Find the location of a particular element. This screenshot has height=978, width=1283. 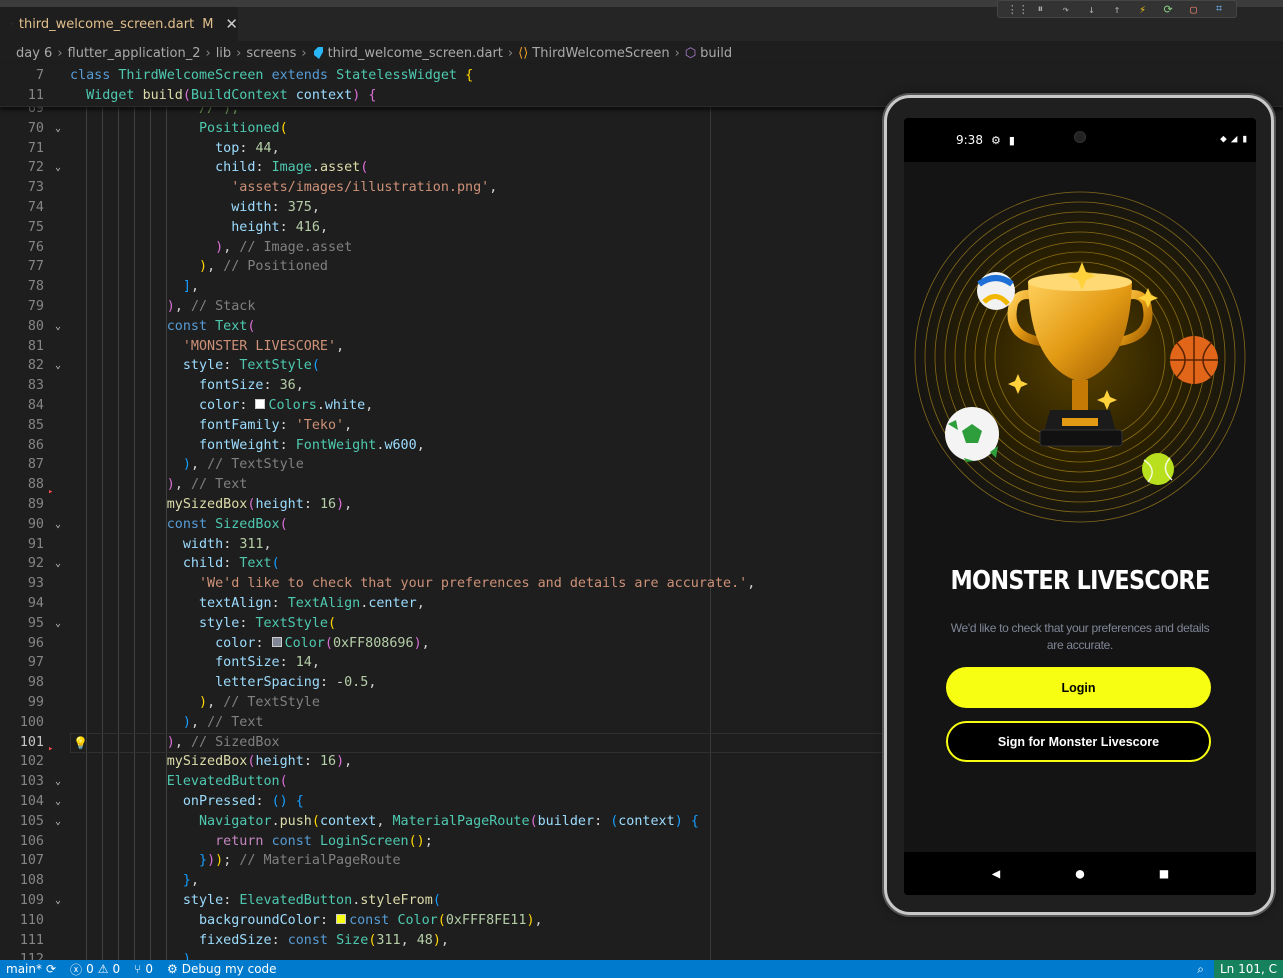

branch-item: main* ⟳ is located at coordinates (31, 969).